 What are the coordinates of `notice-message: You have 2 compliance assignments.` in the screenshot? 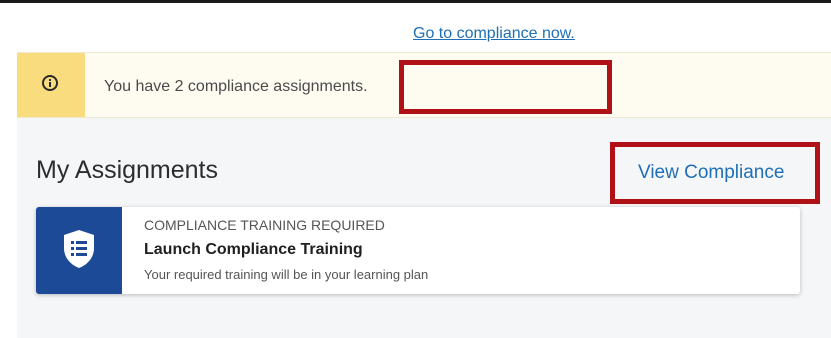 It's located at (236, 86).